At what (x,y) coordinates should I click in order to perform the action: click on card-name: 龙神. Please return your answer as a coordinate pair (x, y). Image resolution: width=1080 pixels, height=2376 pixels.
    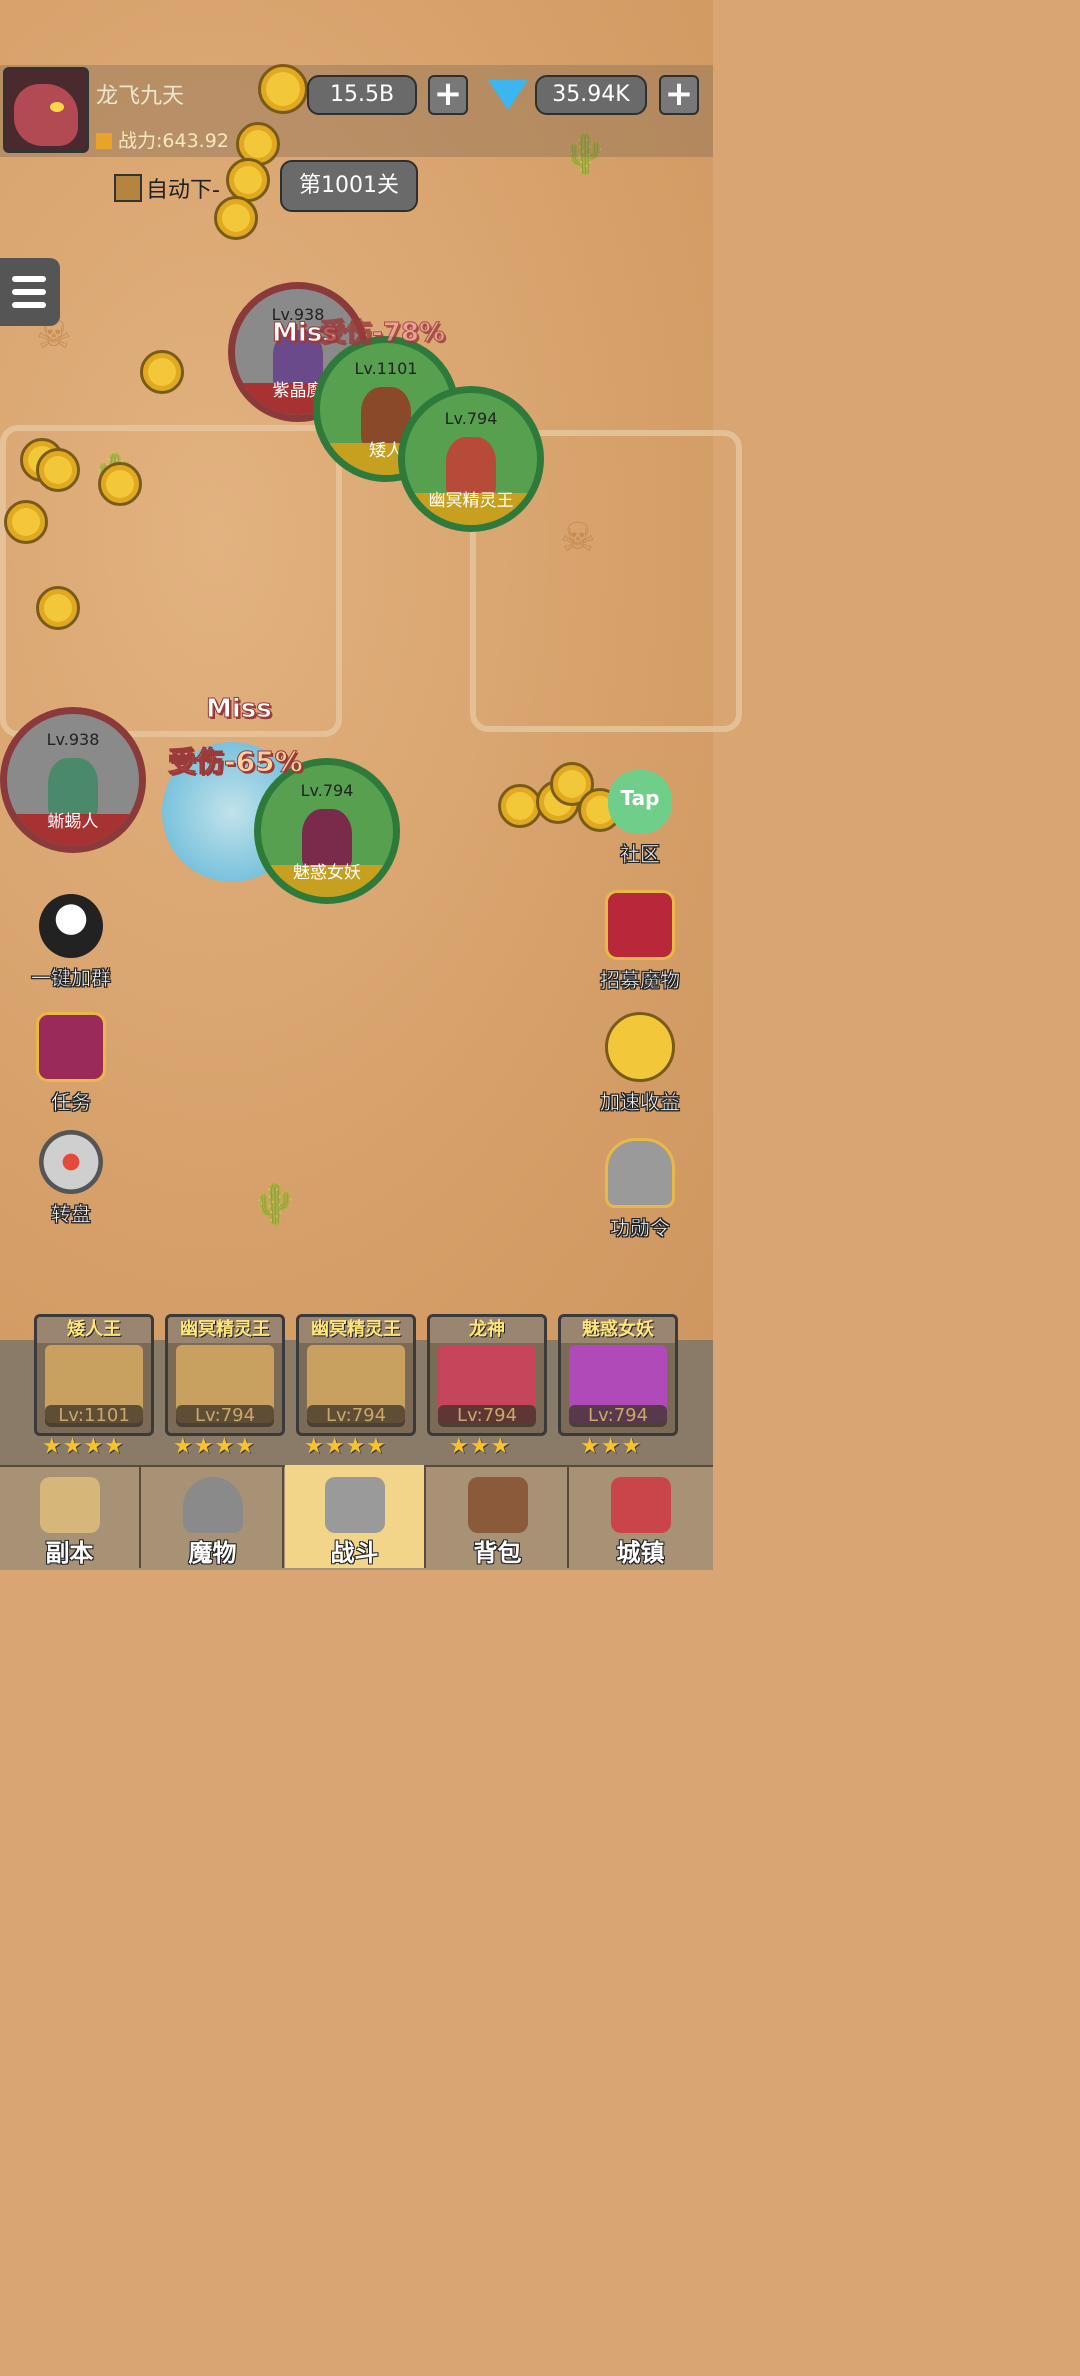
    Looking at the image, I should click on (487, 1330).